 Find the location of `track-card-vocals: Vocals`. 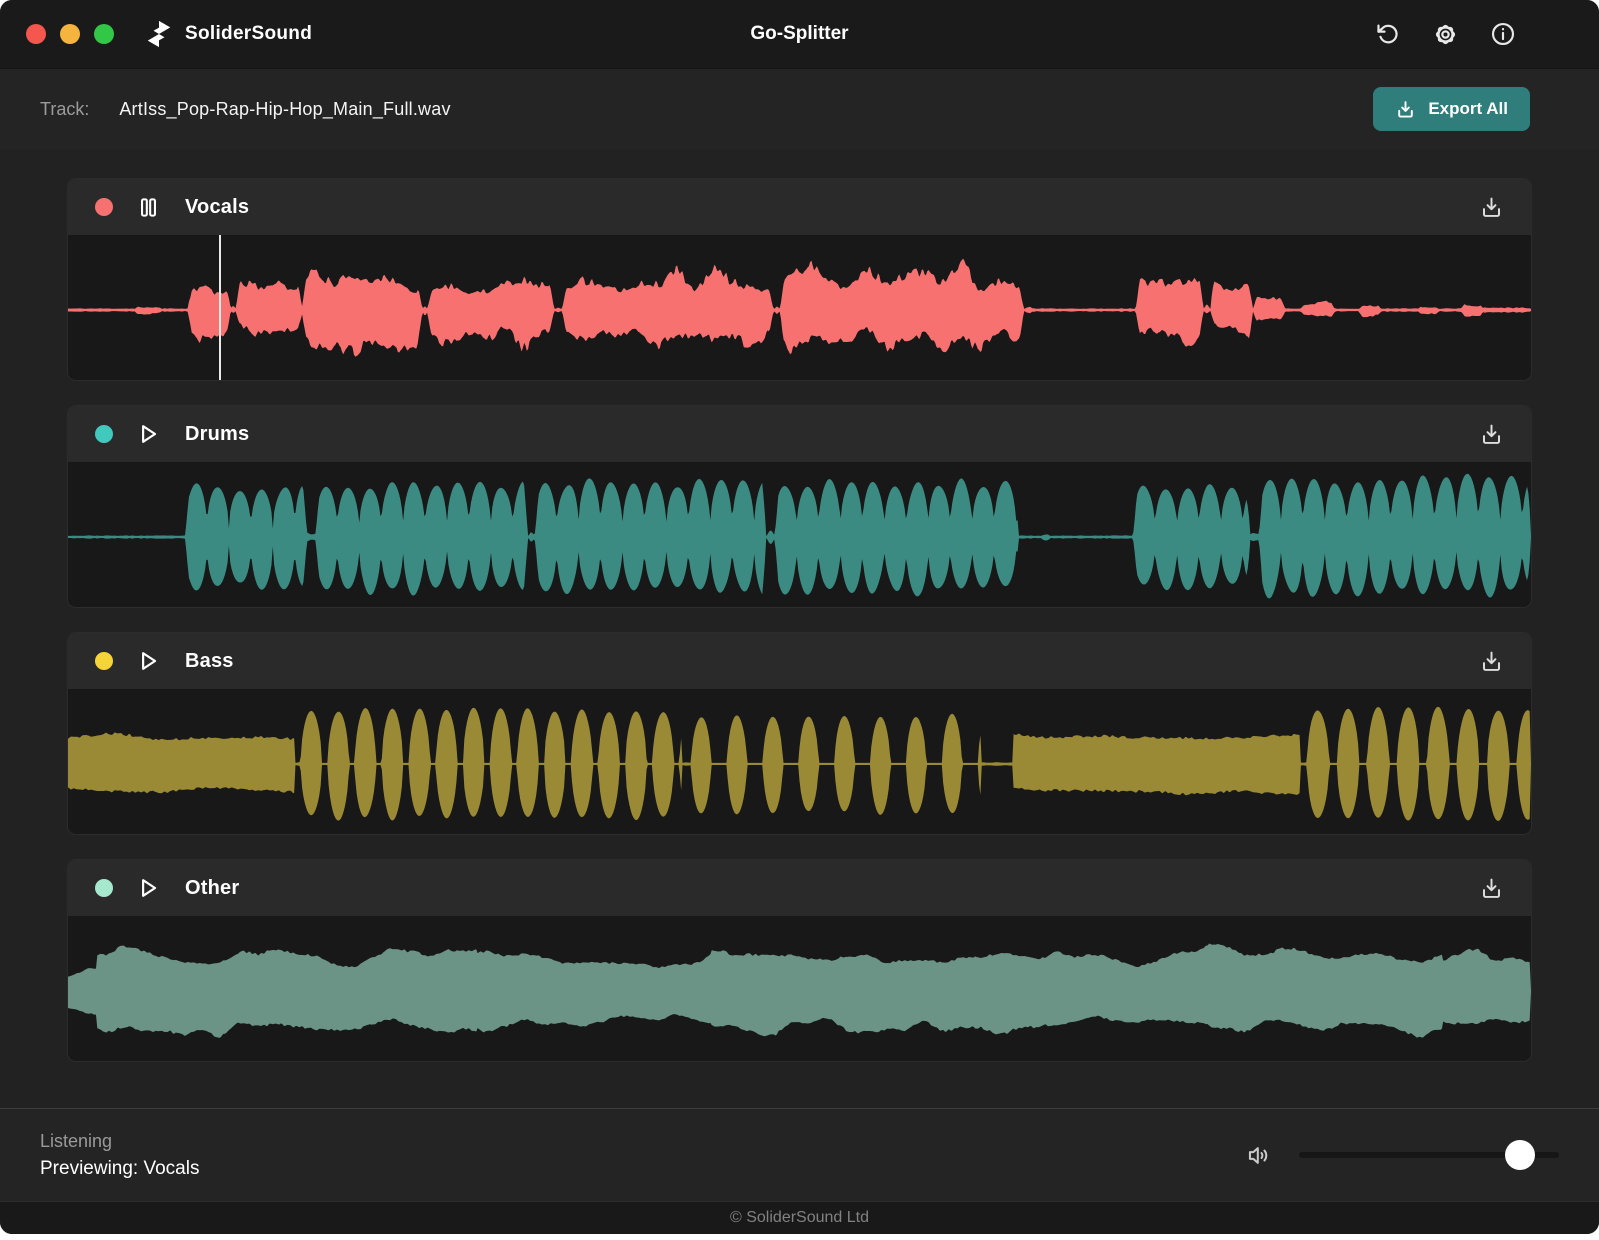

track-card-vocals: Vocals is located at coordinates (799, 279).